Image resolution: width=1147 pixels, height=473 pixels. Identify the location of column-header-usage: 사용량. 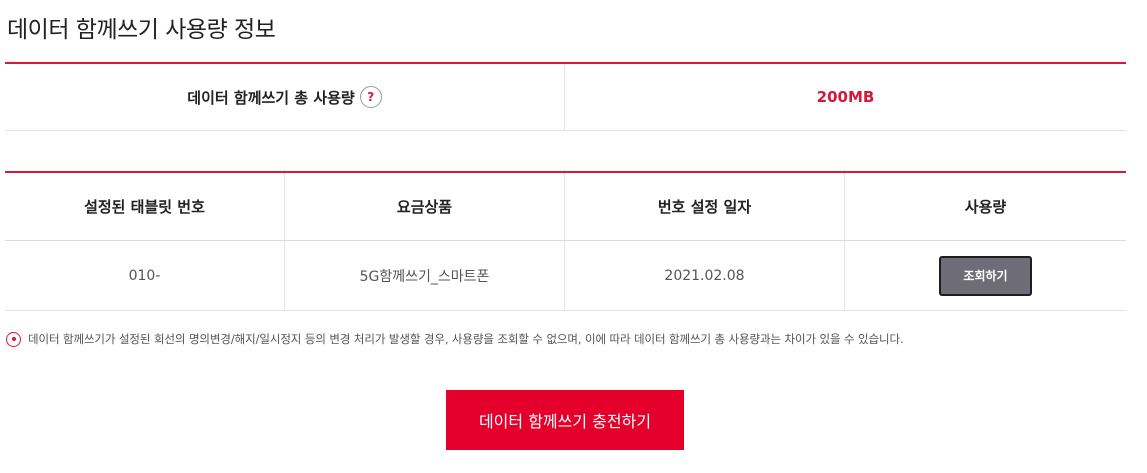
(985, 207).